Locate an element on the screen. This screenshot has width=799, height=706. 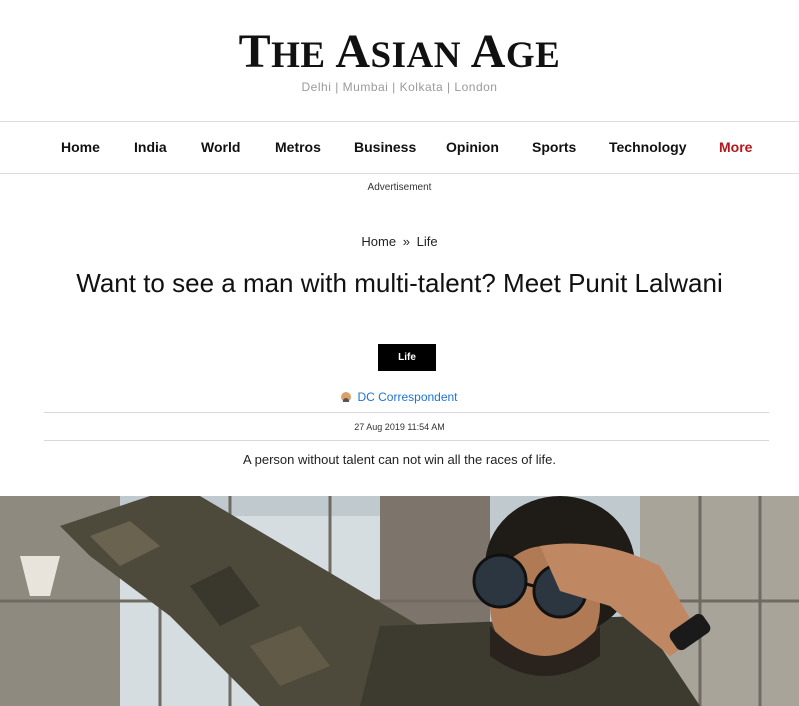
breadcrumb-section: Life is located at coordinates (427, 241).